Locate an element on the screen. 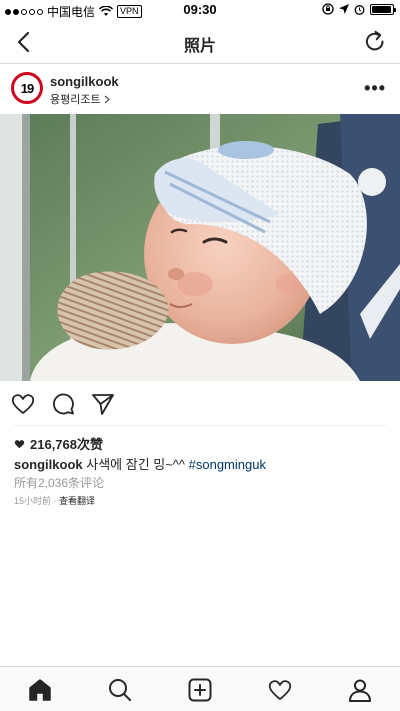  heart-filled-icon is located at coordinates (19, 443).